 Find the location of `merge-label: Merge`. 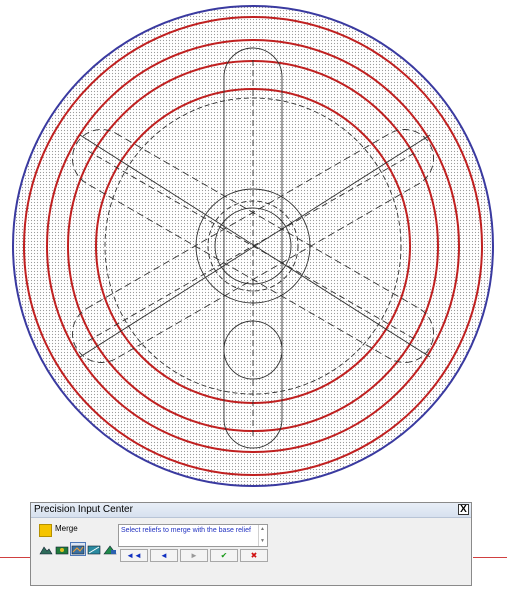

merge-label: Merge is located at coordinates (66, 528).